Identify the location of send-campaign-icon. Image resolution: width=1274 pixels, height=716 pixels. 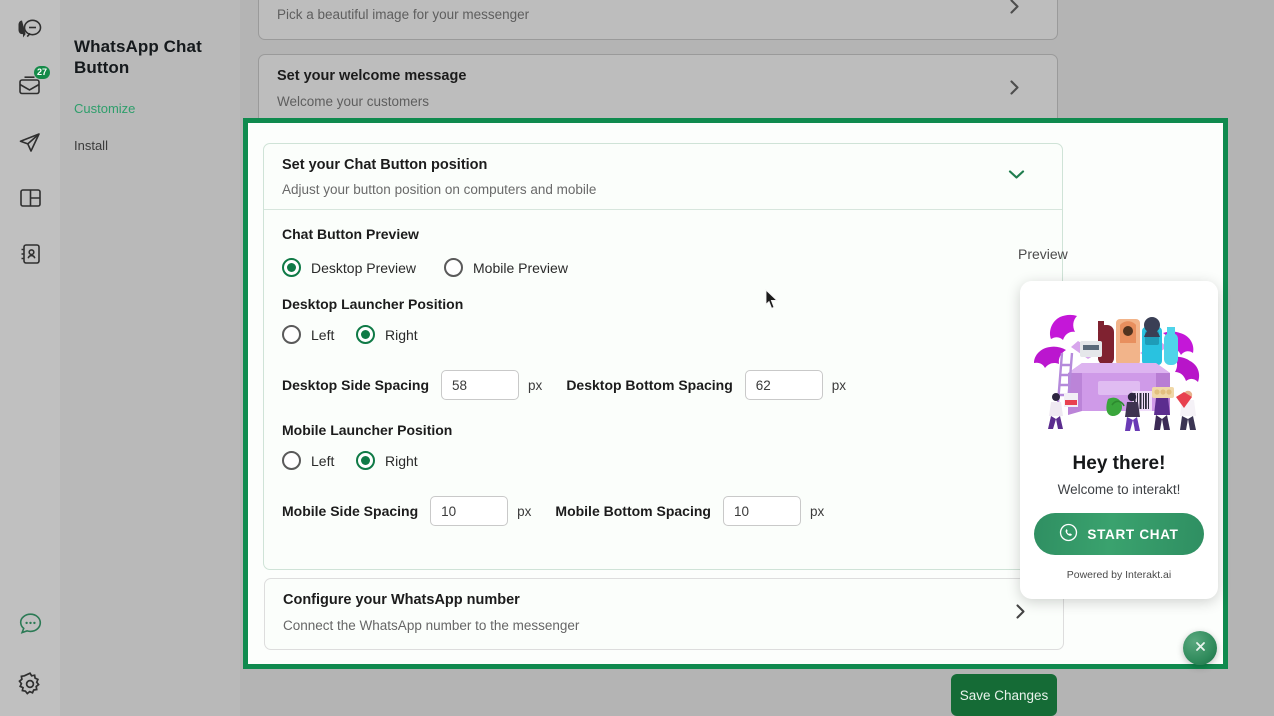
(30, 142).